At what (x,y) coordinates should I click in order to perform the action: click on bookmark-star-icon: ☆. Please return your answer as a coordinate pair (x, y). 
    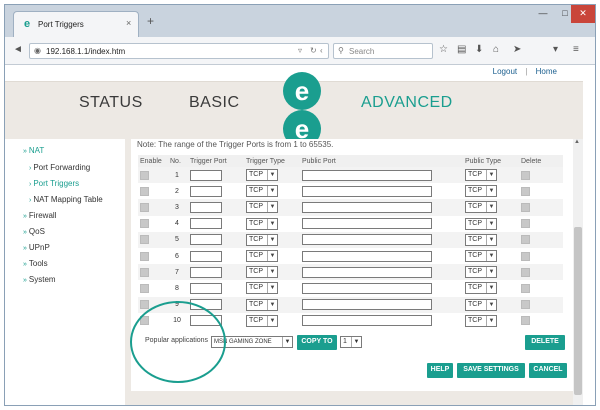
    Looking at the image, I should click on (443, 50).